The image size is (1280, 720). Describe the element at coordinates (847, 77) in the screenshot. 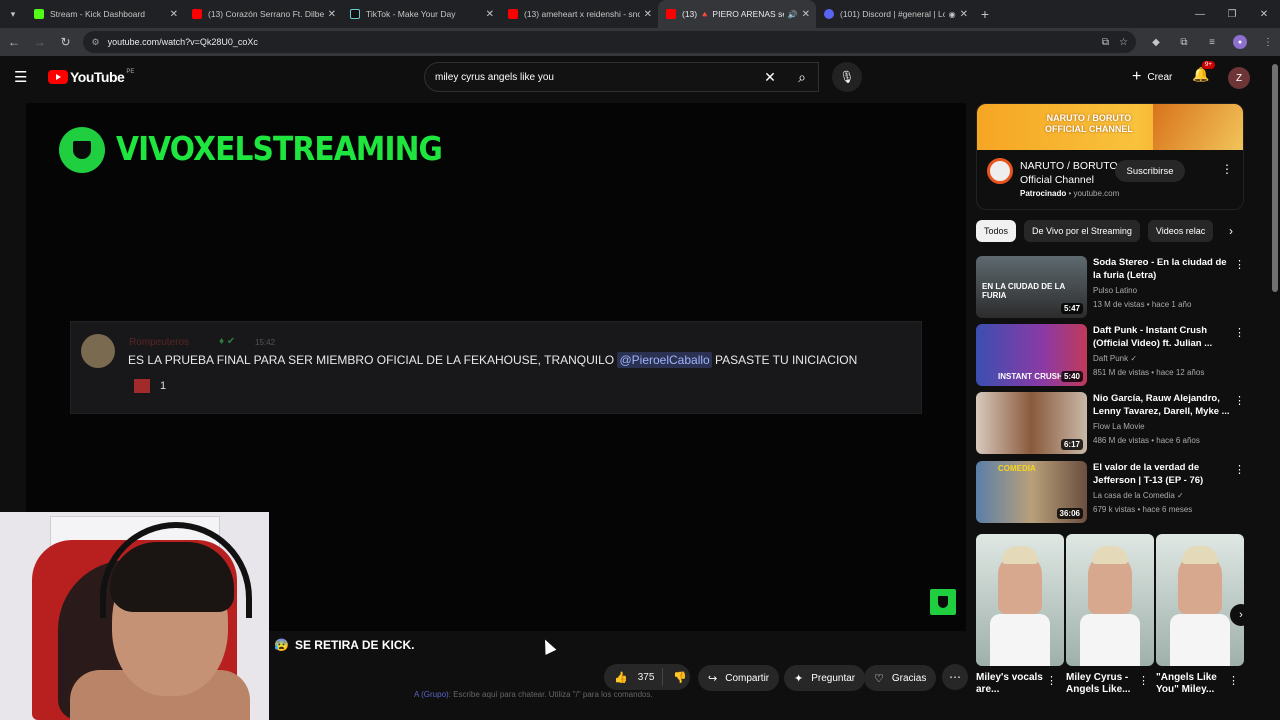

I see `voice-search-mic-icon: 🎙` at that location.